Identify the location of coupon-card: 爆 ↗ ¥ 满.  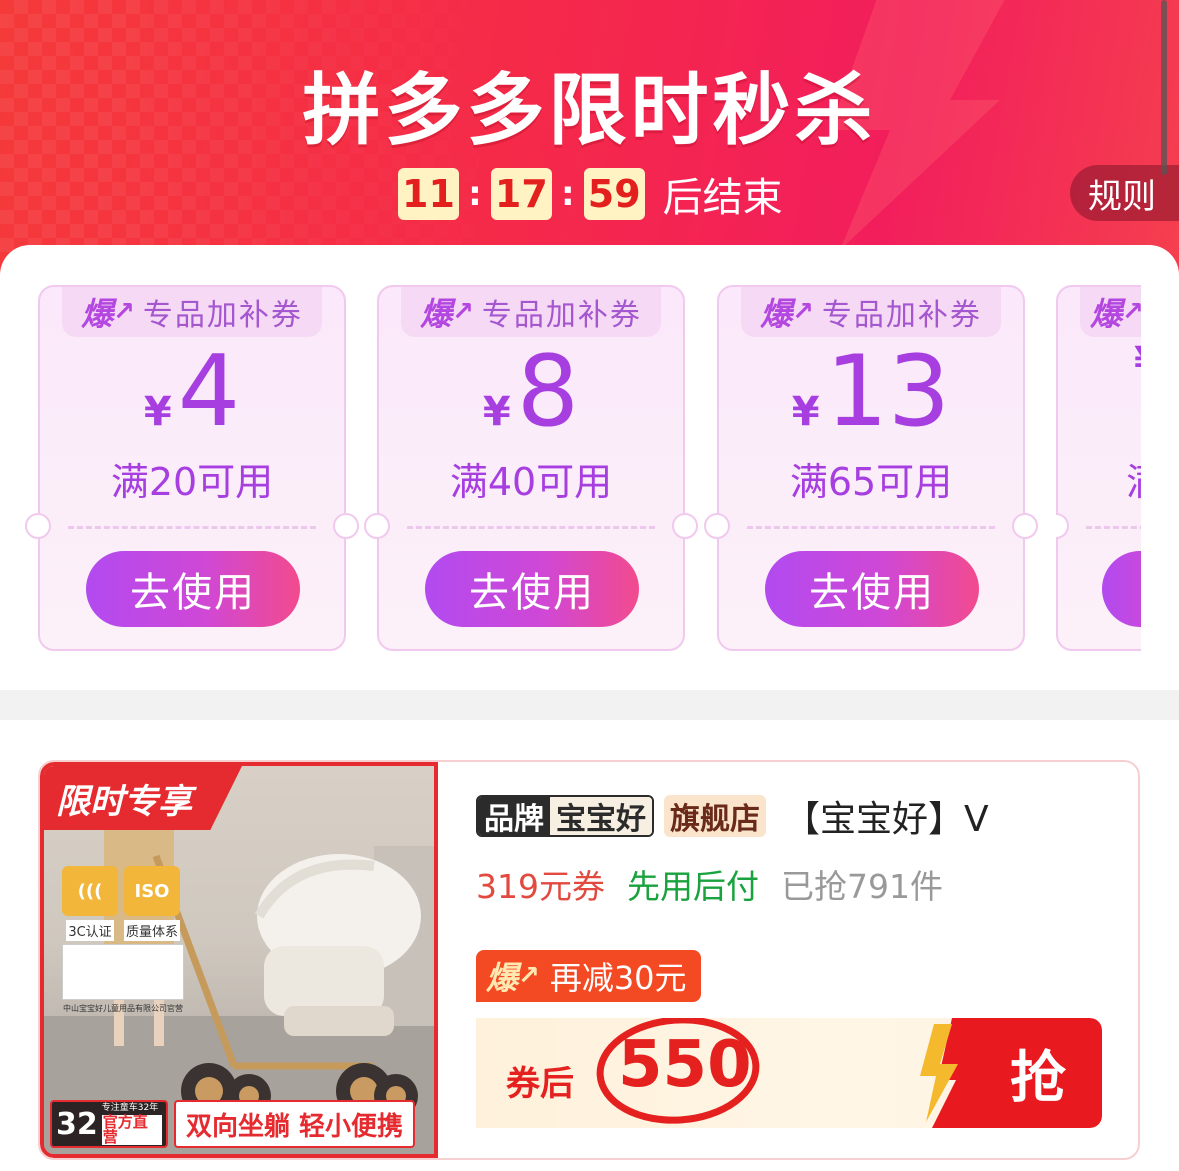
(1098, 468).